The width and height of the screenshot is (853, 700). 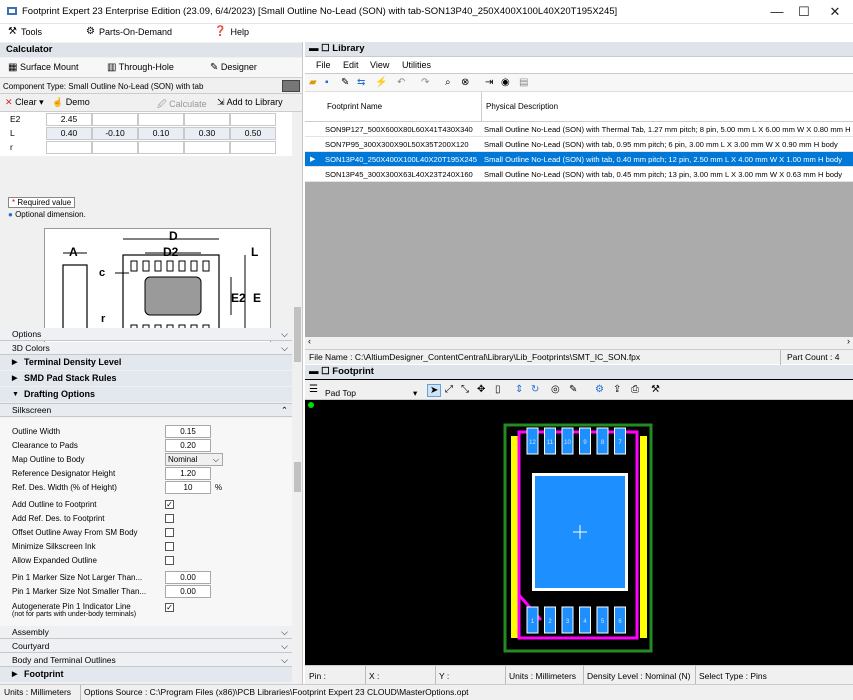 What do you see at coordinates (523, 82) in the screenshot?
I see `document-icon: ▤` at bounding box center [523, 82].